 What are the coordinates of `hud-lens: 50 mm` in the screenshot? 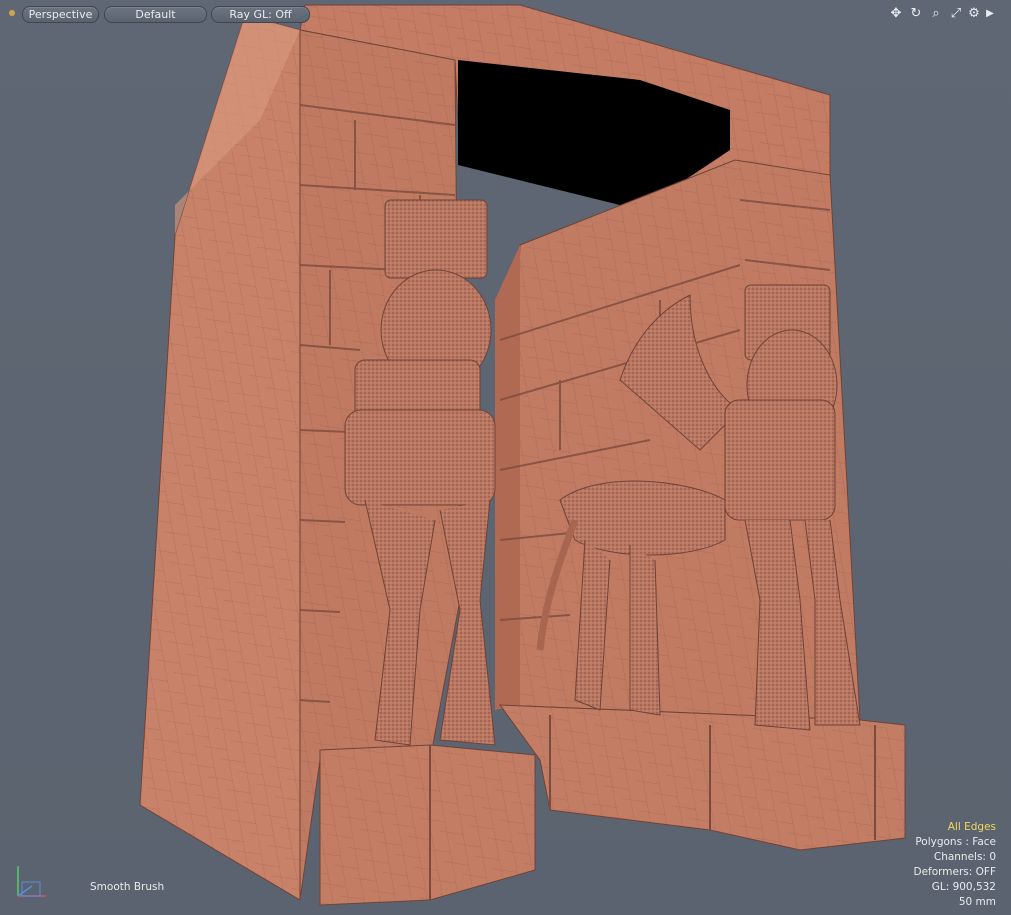 It's located at (977, 902).